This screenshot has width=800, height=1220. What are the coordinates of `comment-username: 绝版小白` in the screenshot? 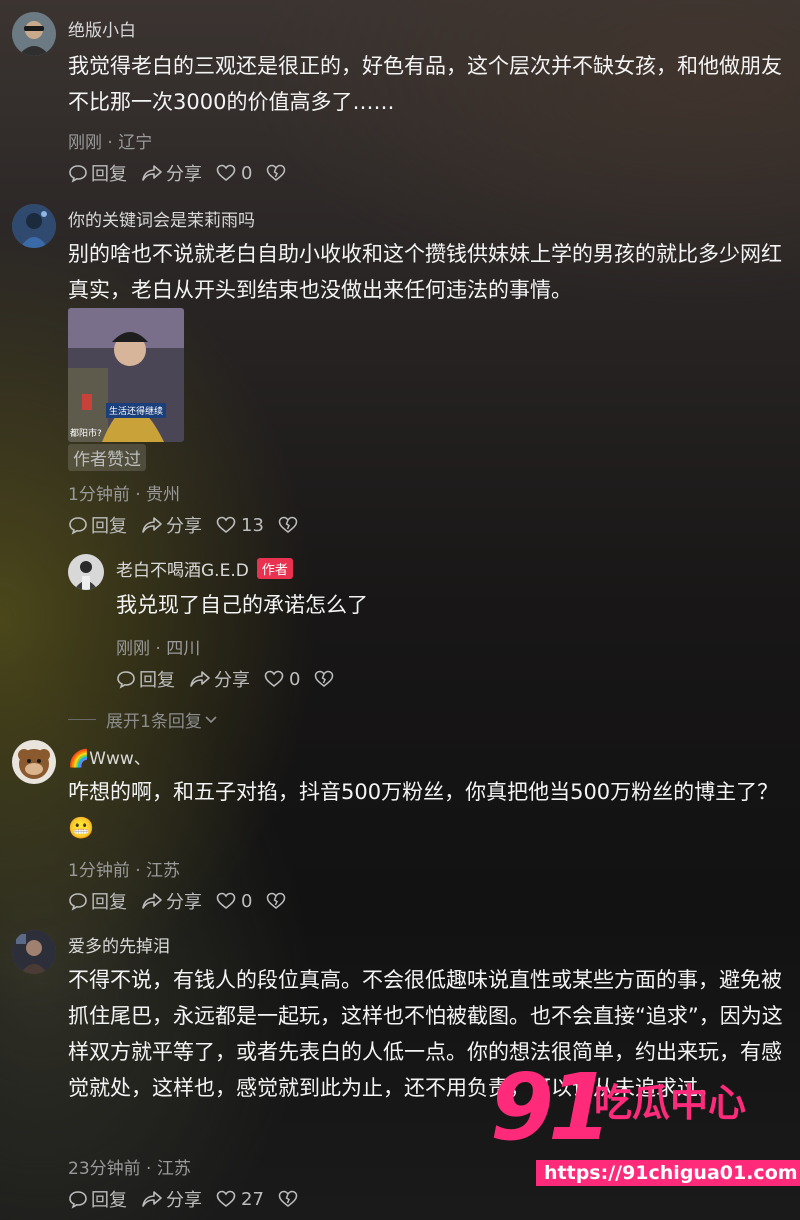 It's located at (102, 28).